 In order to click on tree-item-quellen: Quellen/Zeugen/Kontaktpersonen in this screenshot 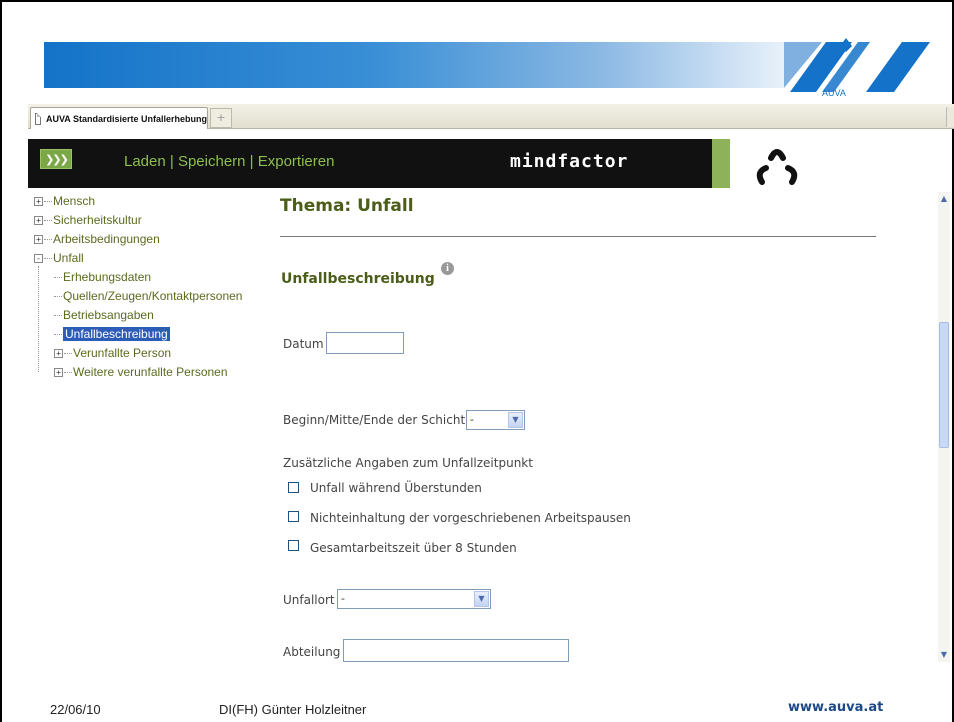, I will do `click(138, 296)`.